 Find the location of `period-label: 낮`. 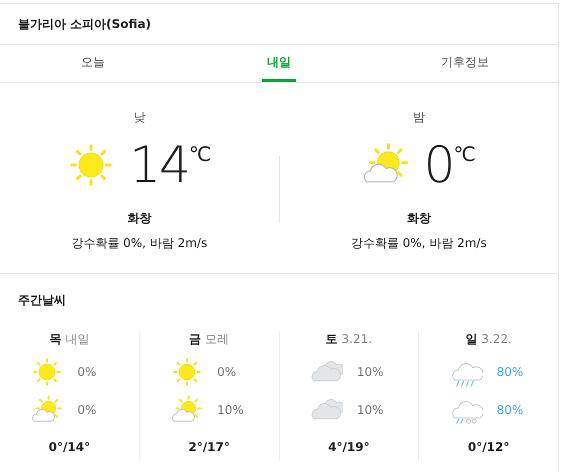

period-label: 낮 is located at coordinates (139, 117).